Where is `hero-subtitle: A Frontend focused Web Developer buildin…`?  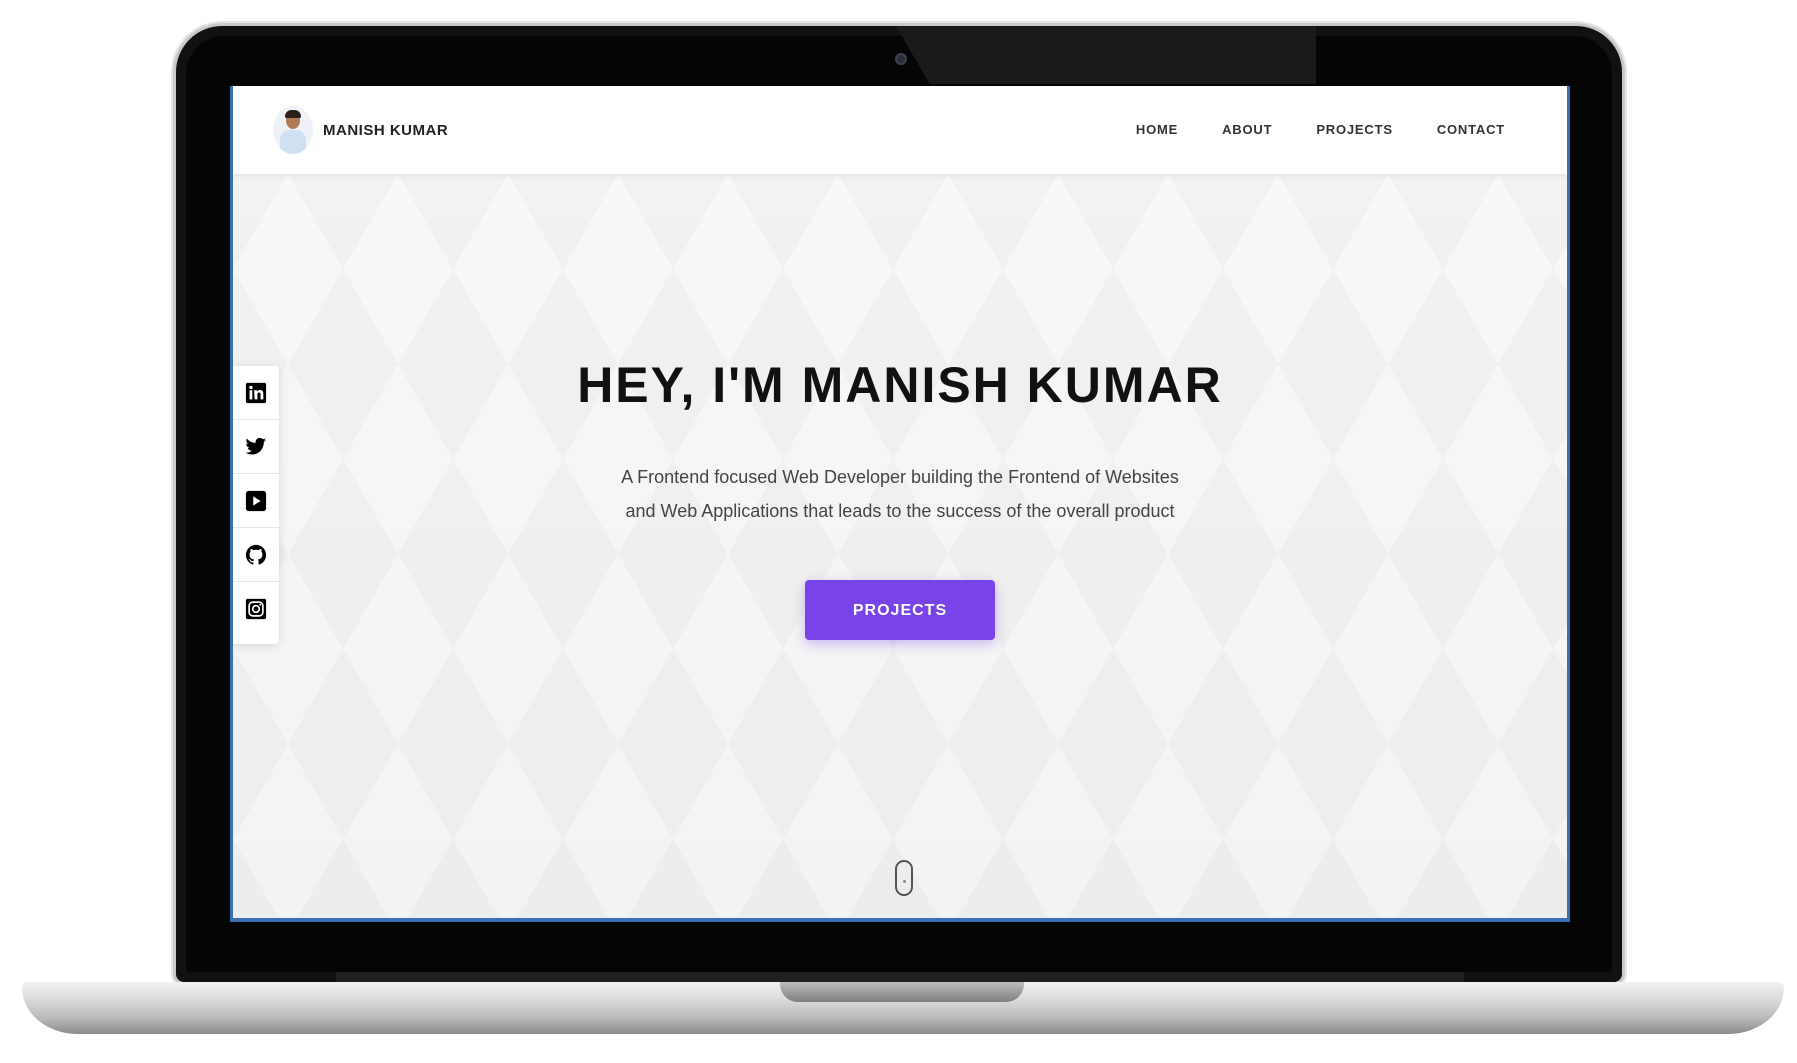
hero-subtitle: A Frontend focused Web Developer buildin… is located at coordinates (900, 494).